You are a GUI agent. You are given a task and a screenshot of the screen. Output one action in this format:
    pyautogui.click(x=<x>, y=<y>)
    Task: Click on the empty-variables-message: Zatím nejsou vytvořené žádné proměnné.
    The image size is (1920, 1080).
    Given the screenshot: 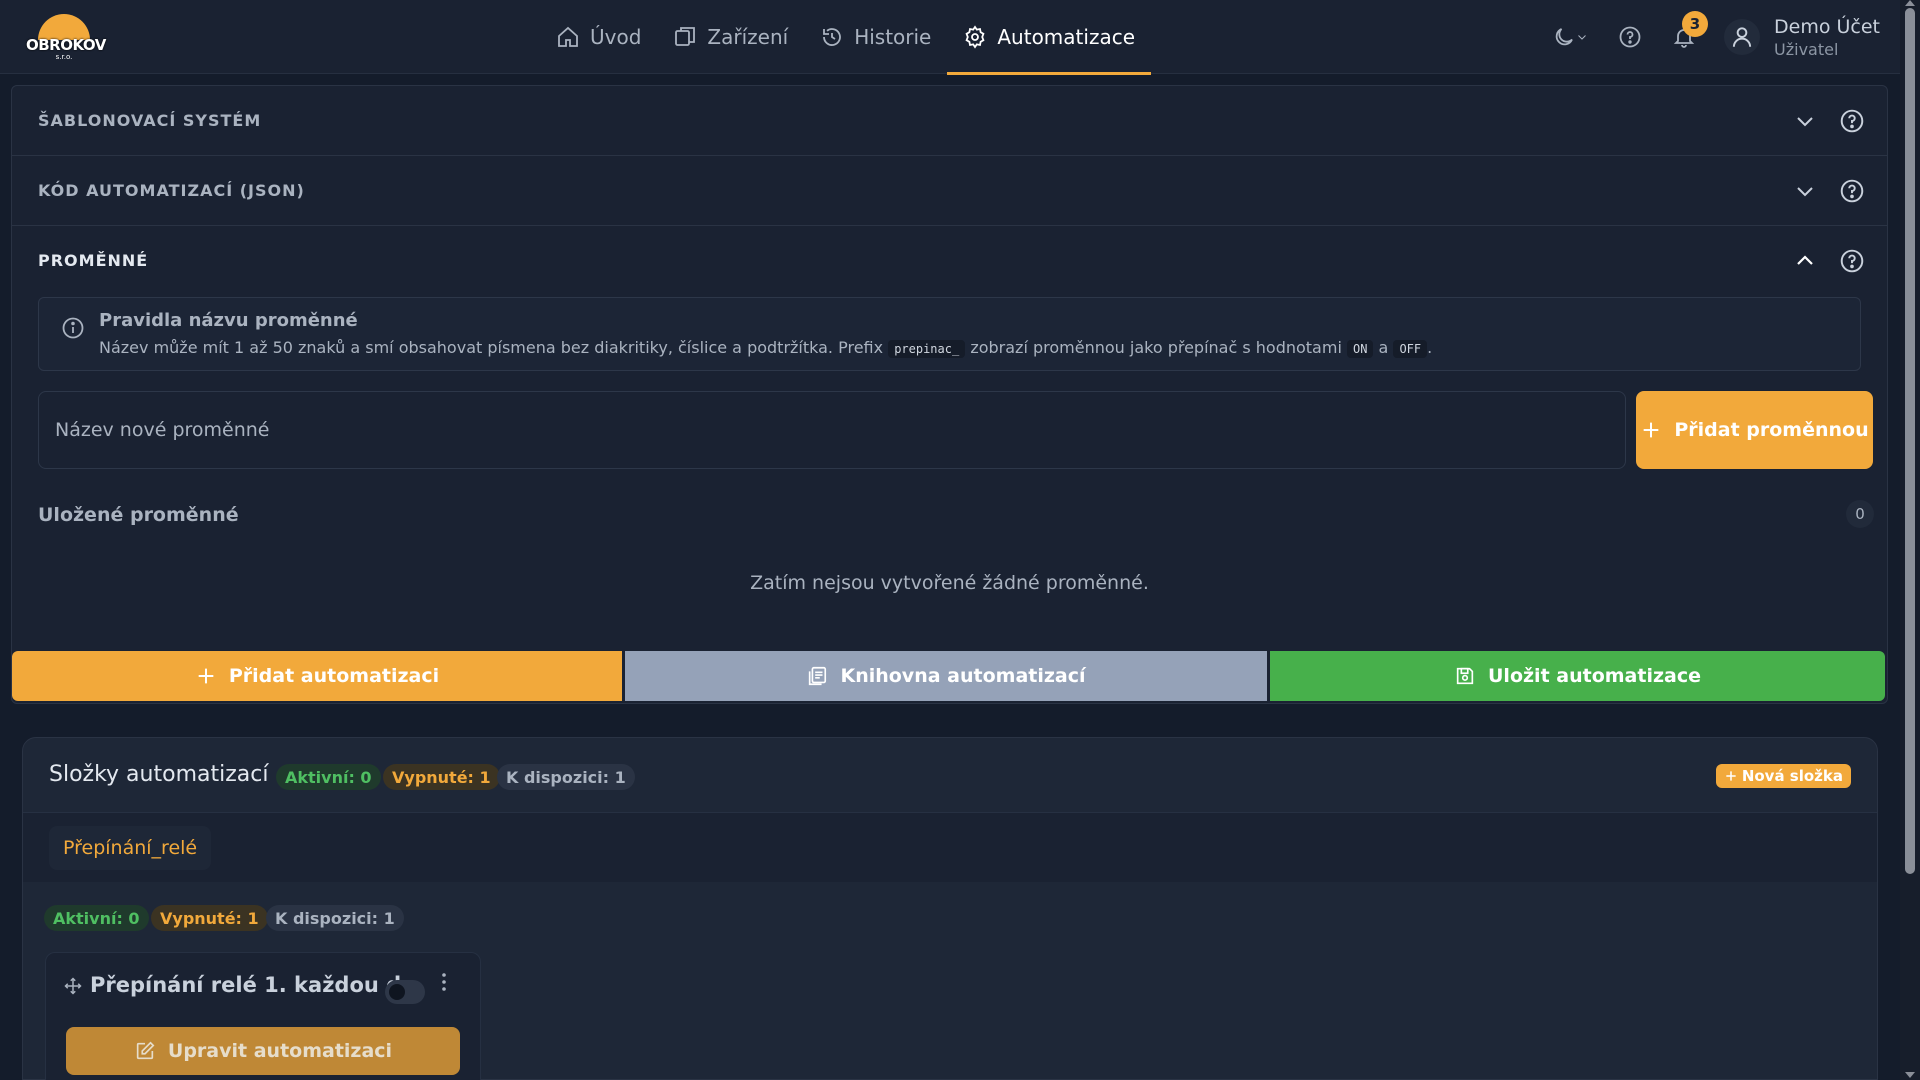 What is the action you would take?
    pyautogui.click(x=949, y=583)
    